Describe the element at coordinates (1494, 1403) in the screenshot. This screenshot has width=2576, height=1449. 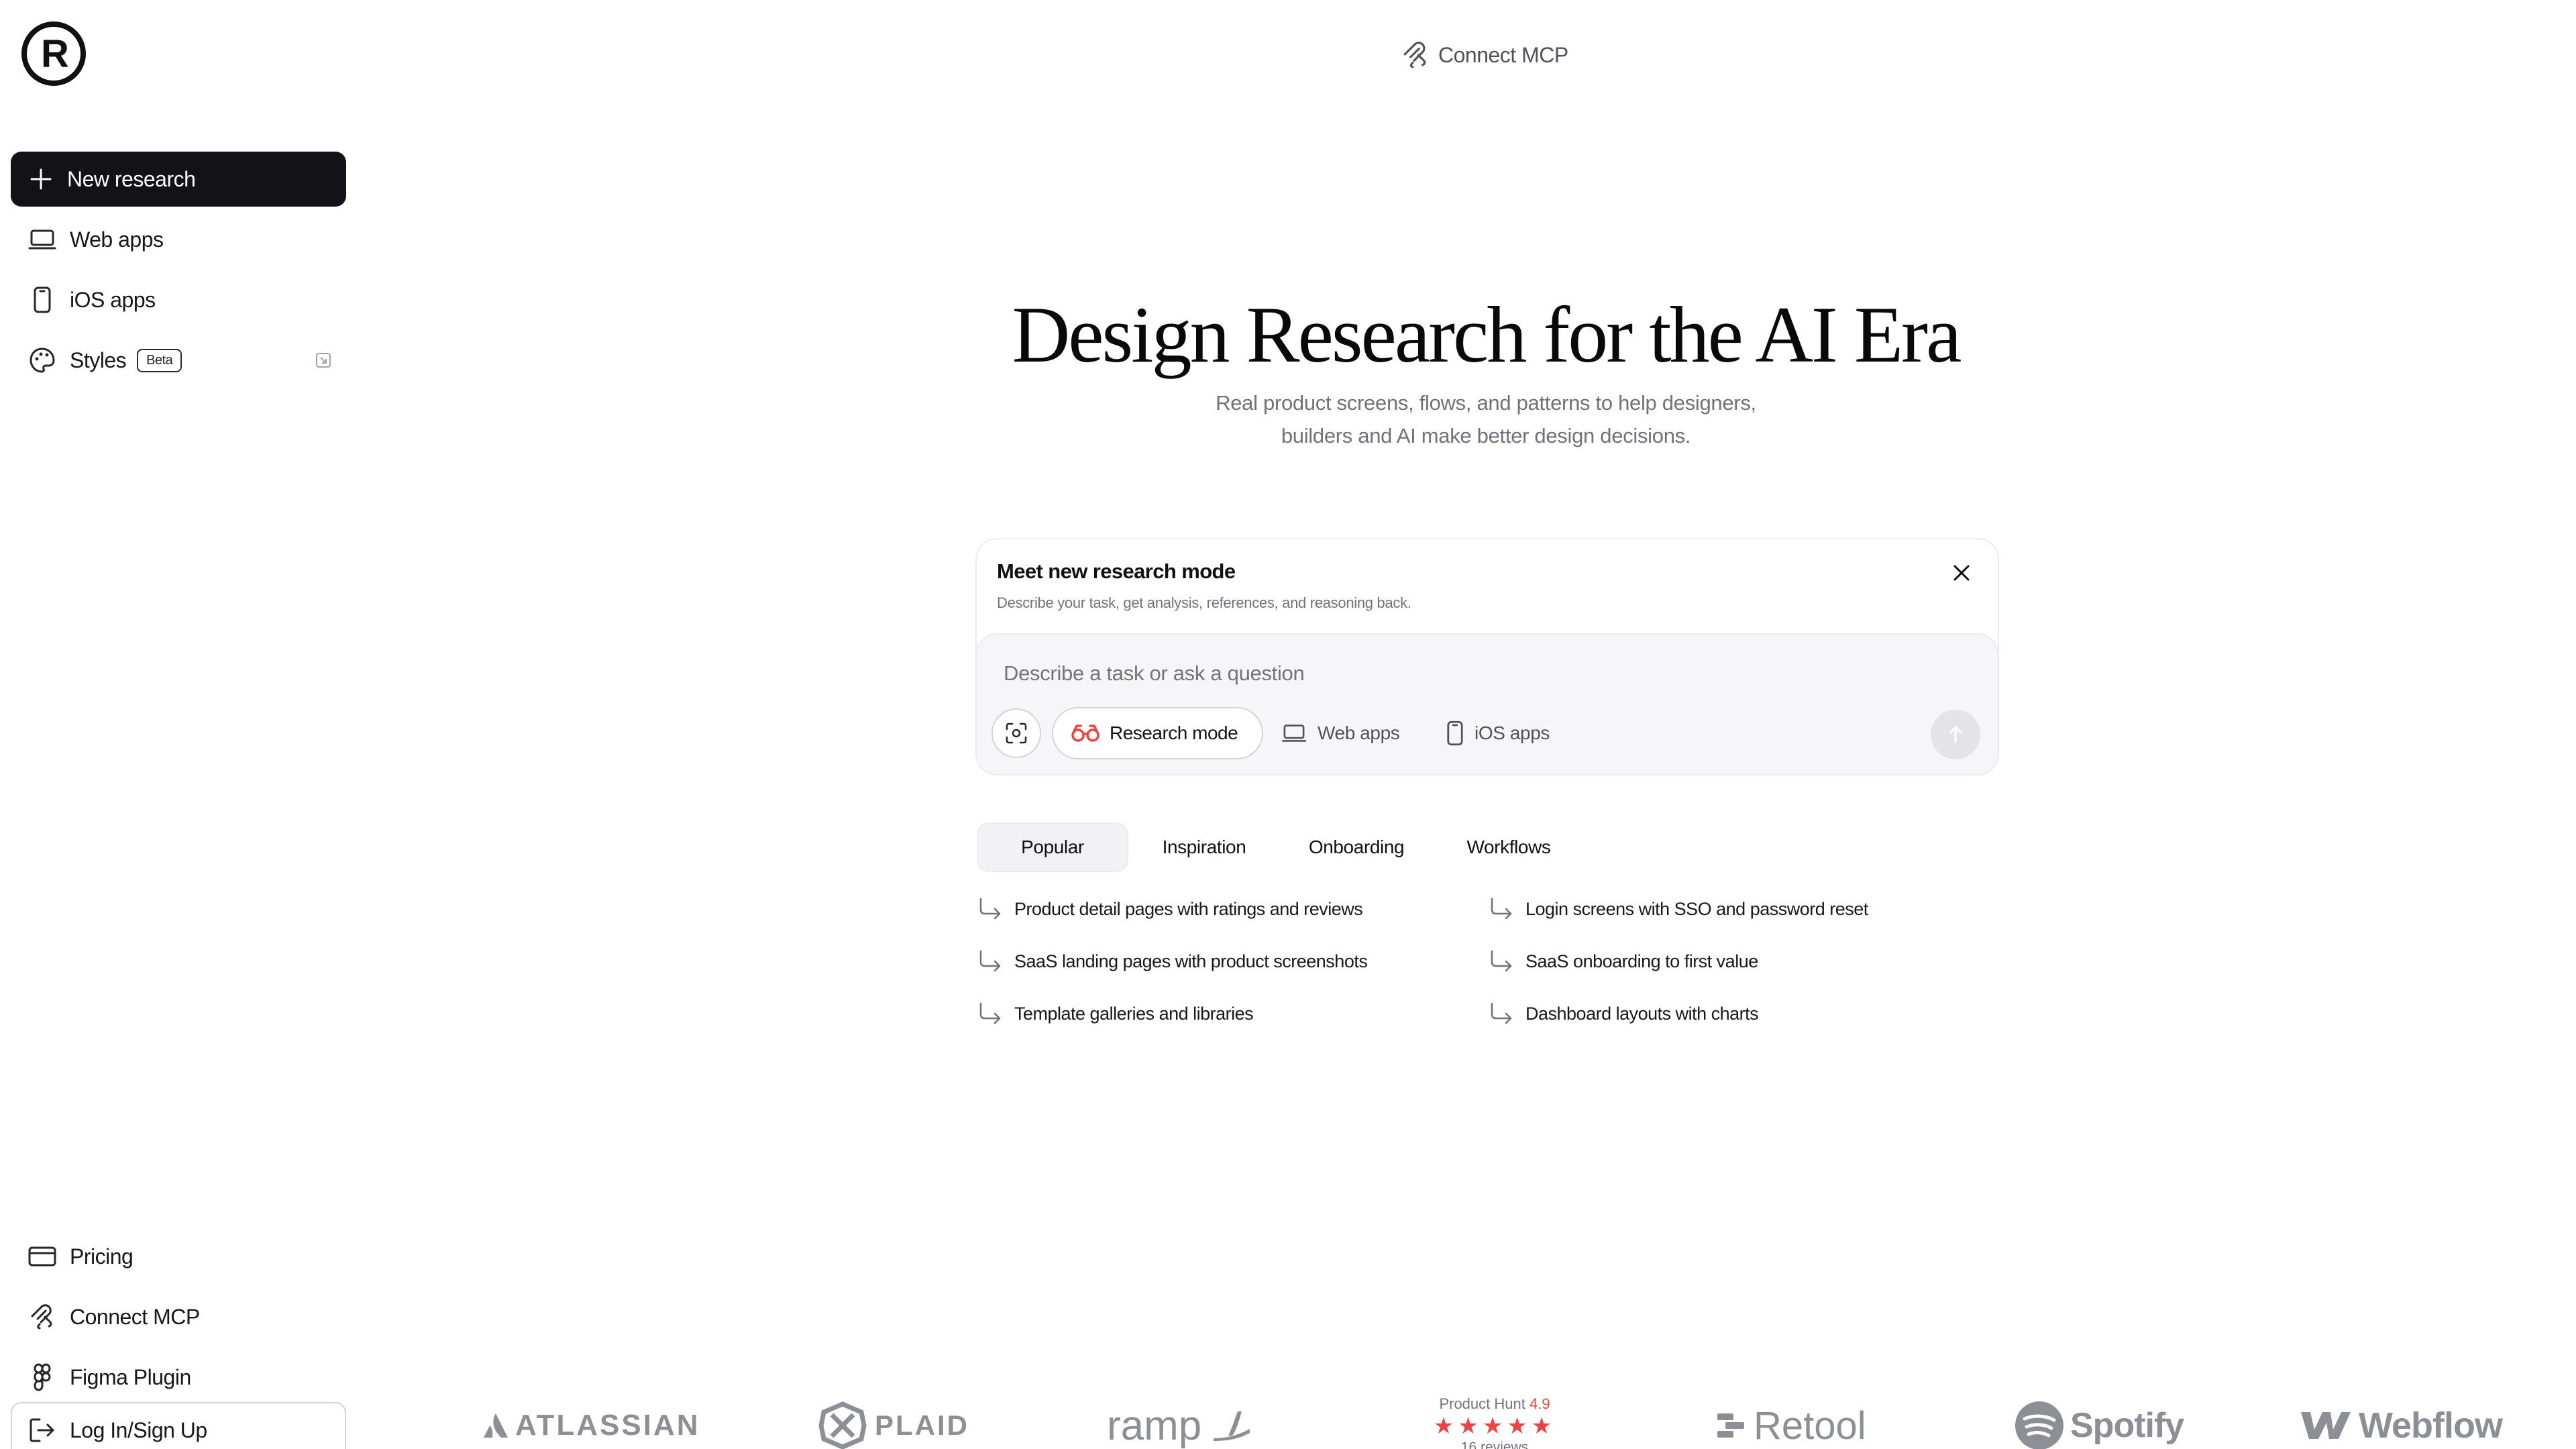
I see `product-hunt-label: Product Hunt 4.9` at that location.